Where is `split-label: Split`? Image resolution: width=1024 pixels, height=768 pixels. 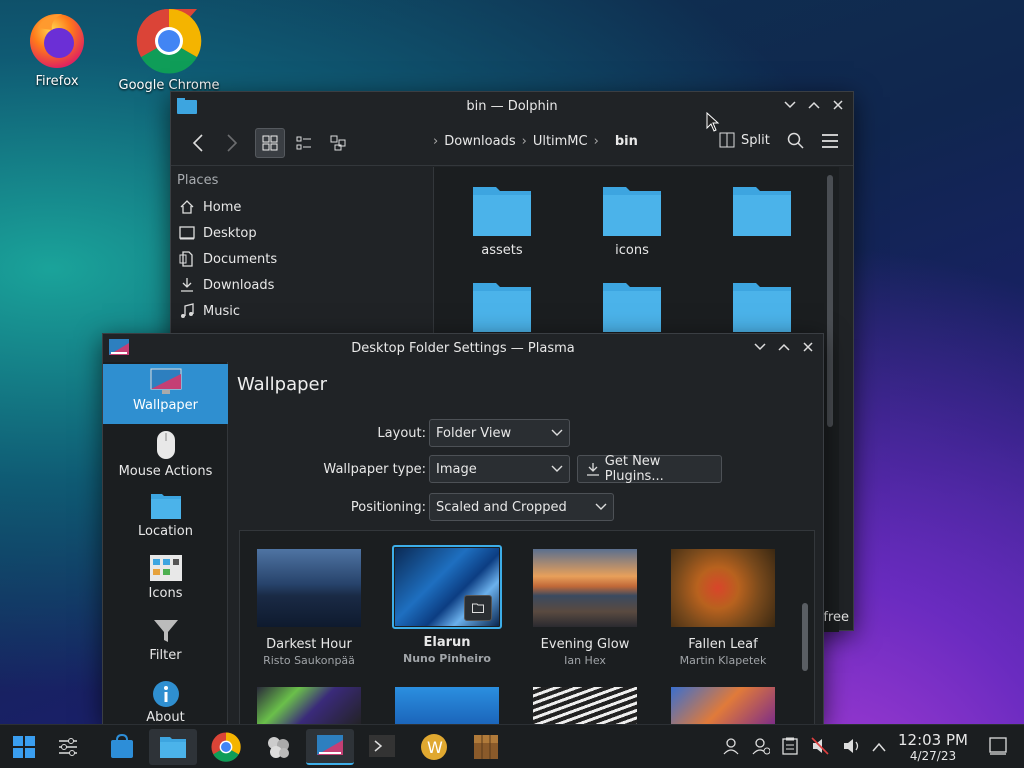
split-label: Split is located at coordinates (755, 140).